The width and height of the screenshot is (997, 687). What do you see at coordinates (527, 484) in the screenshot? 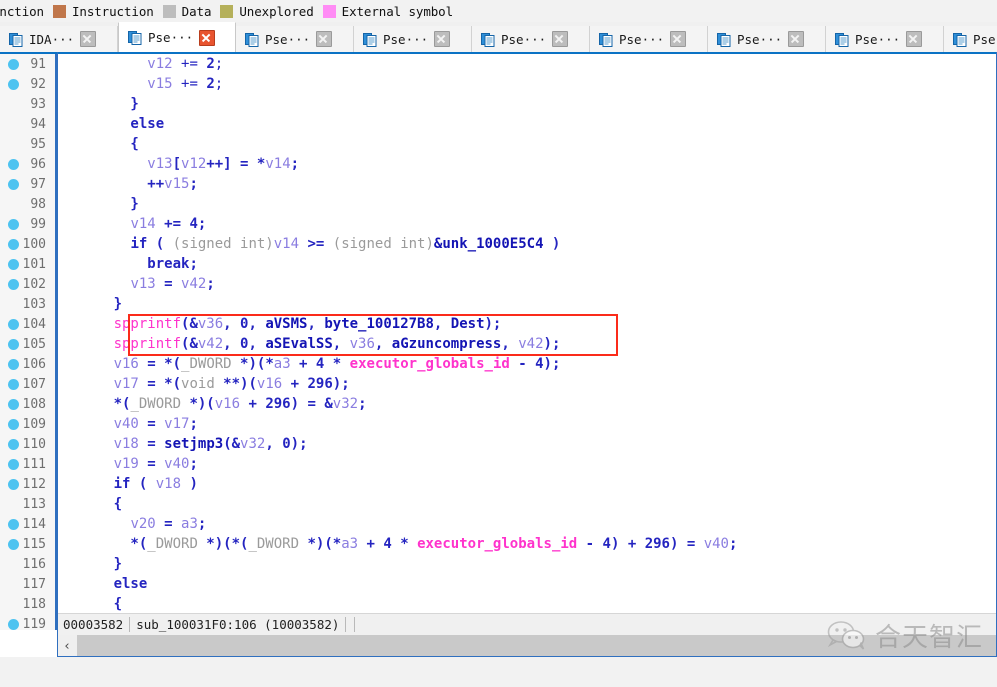
I see `code-line: if ( v18 )` at bounding box center [527, 484].